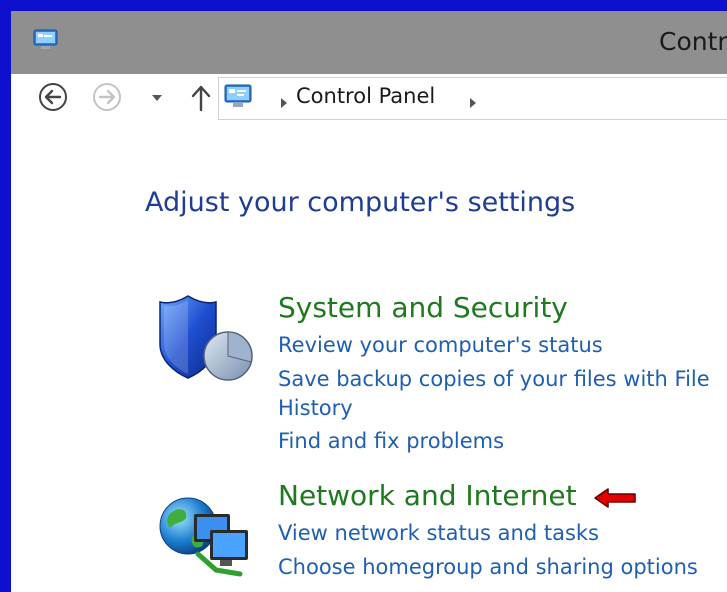 Image resolution: width=727 pixels, height=592 pixels. Describe the element at coordinates (201, 98) in the screenshot. I see `up-button` at that location.